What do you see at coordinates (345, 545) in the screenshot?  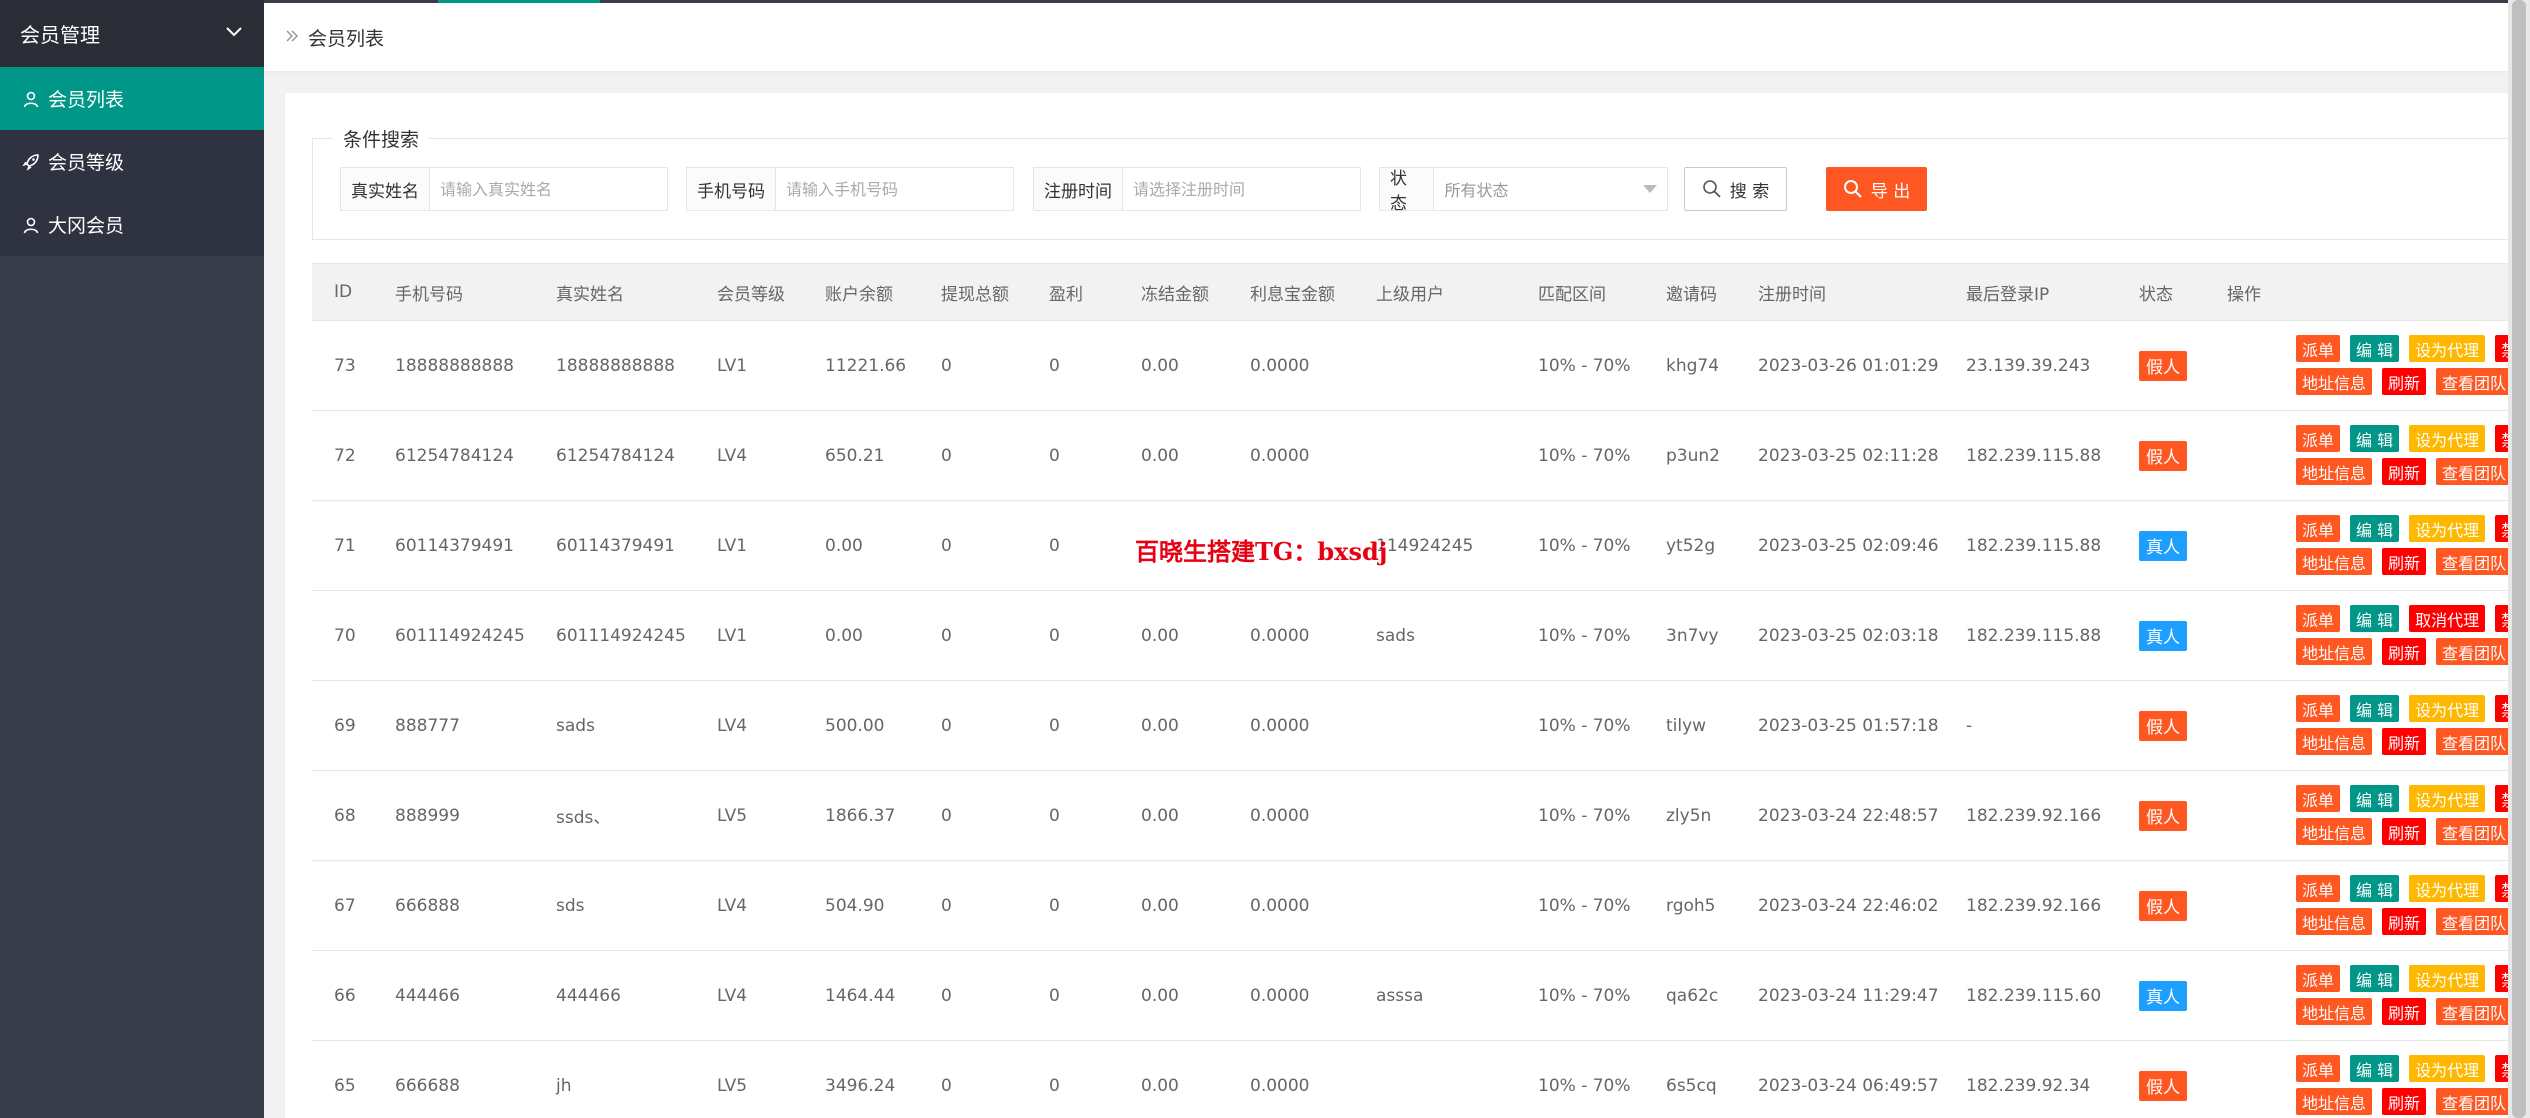 I see `cell-id: 71` at bounding box center [345, 545].